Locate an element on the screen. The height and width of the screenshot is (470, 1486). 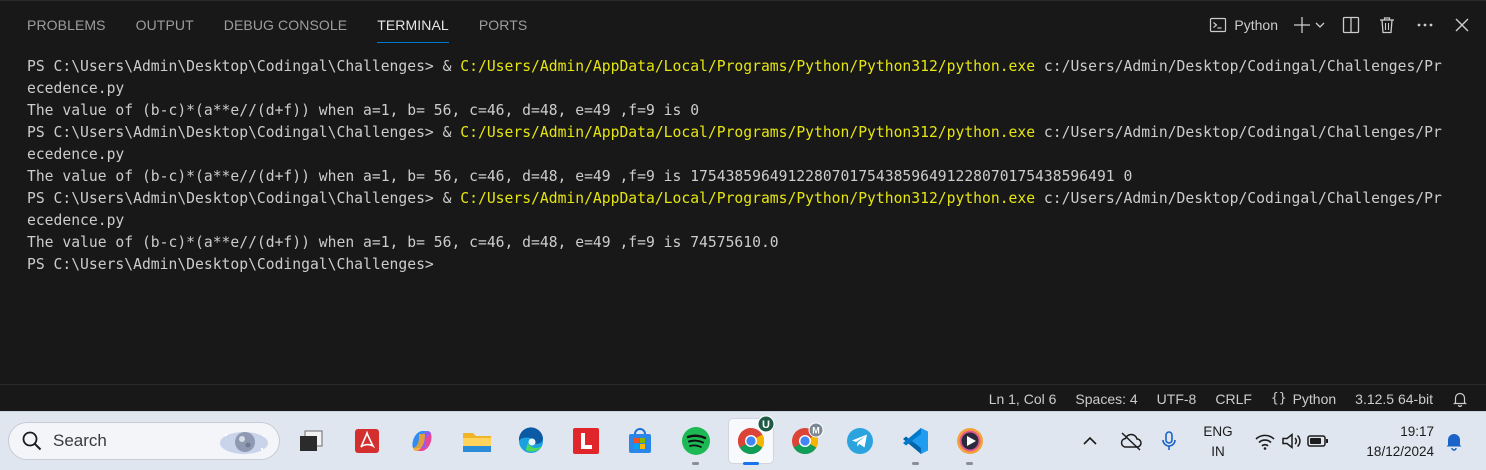
more-actions-button is located at coordinates (1425, 25).